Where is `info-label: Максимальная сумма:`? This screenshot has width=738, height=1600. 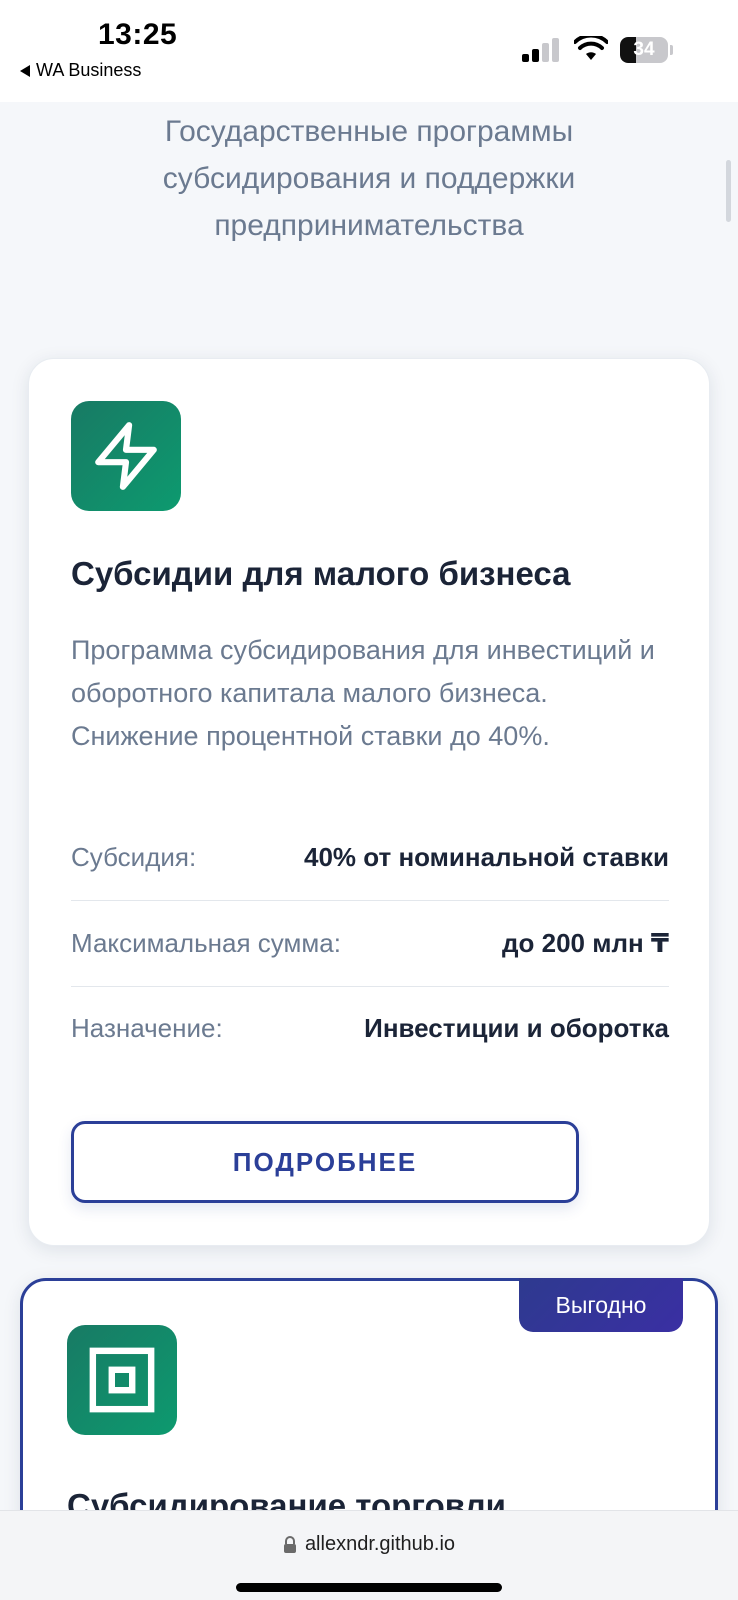 info-label: Максимальная сумма: is located at coordinates (206, 943).